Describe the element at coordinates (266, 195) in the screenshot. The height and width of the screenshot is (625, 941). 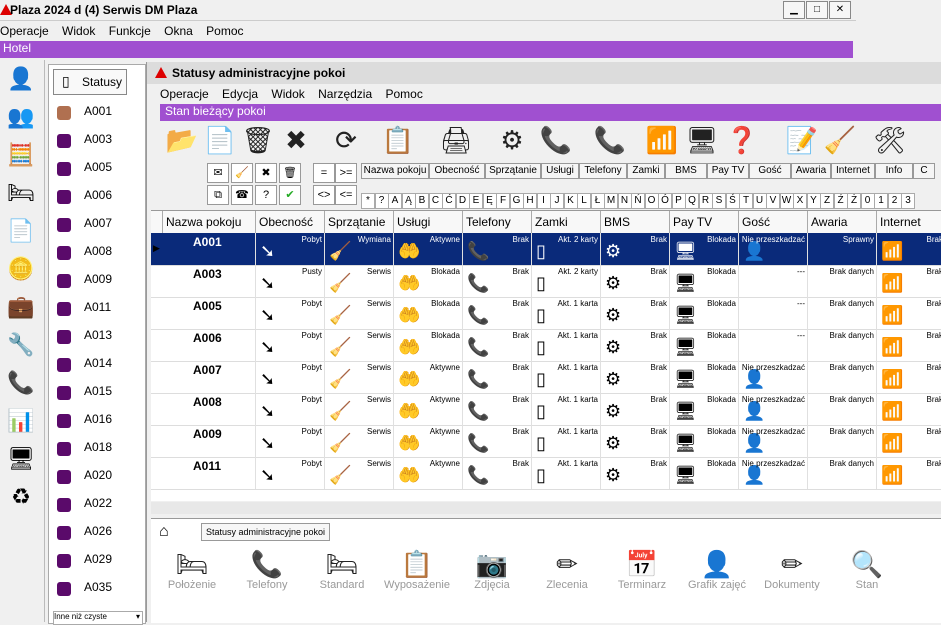
I see `question-icon: ?` at that location.